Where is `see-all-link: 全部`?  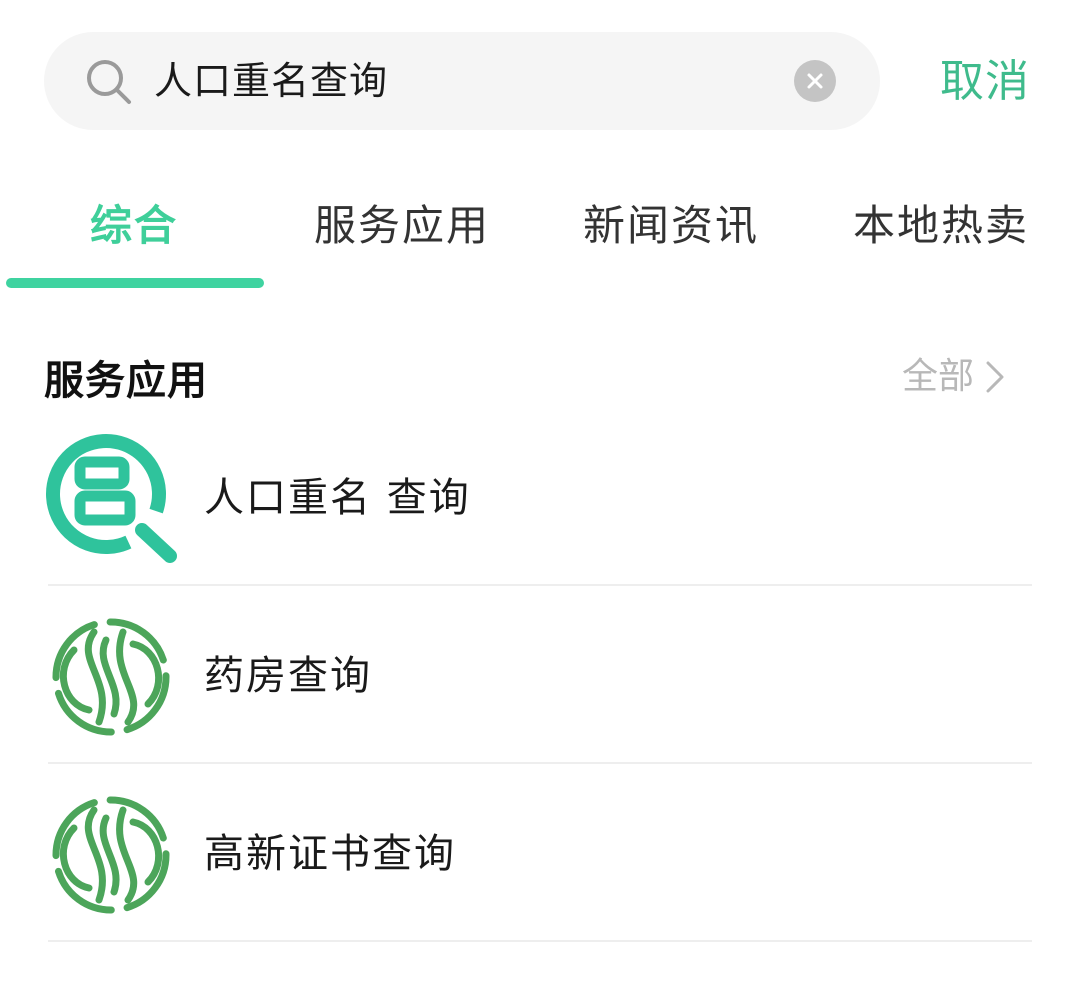
see-all-link: 全部 is located at coordinates (954, 377).